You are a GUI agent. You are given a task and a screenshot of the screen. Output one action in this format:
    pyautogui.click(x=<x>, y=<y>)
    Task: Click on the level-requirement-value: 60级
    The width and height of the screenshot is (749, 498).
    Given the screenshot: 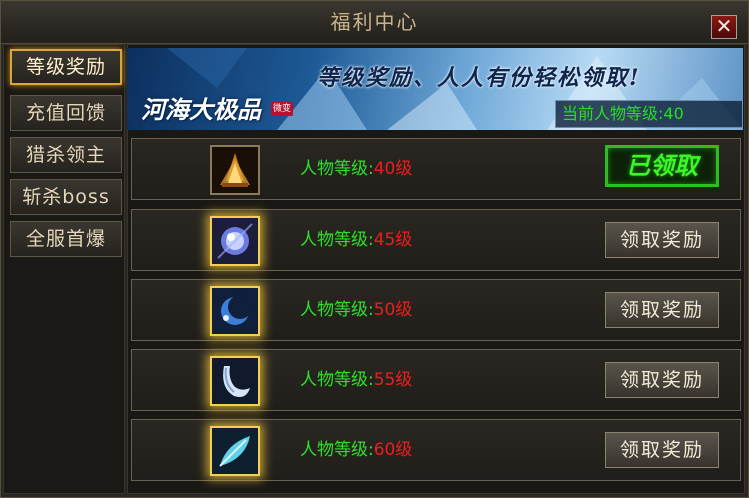 What is the action you would take?
    pyautogui.click(x=393, y=450)
    